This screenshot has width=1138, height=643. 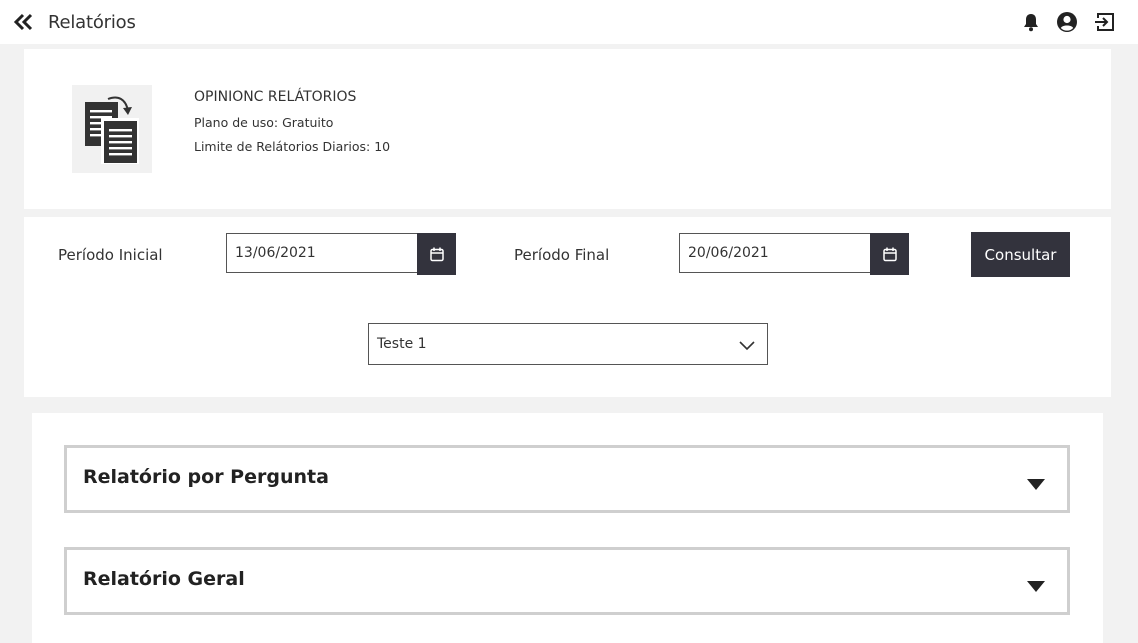 What do you see at coordinates (1031, 22) in the screenshot?
I see `bell-icon` at bounding box center [1031, 22].